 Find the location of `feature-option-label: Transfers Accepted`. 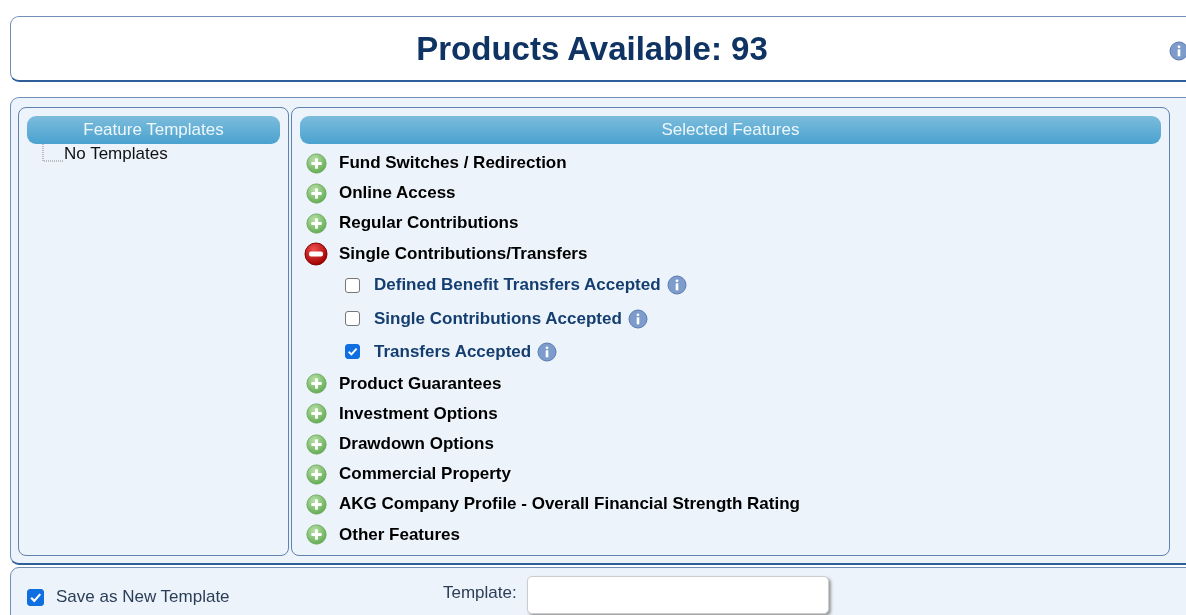

feature-option-label: Transfers Accepted is located at coordinates (453, 352).